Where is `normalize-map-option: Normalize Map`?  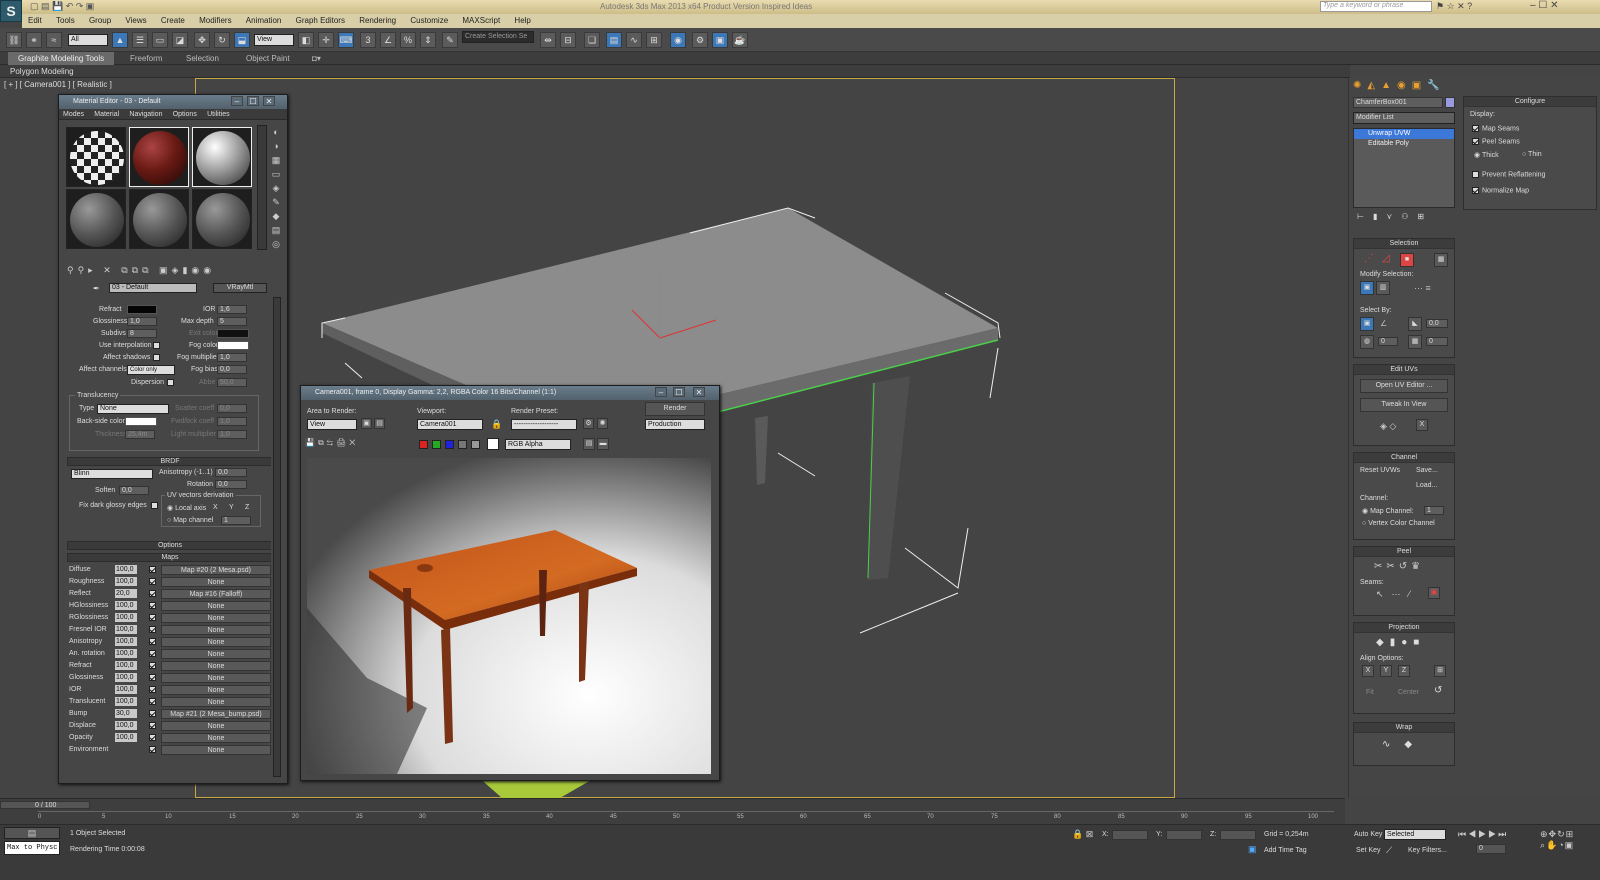
normalize-map-option: Normalize Map is located at coordinates (1500, 190).